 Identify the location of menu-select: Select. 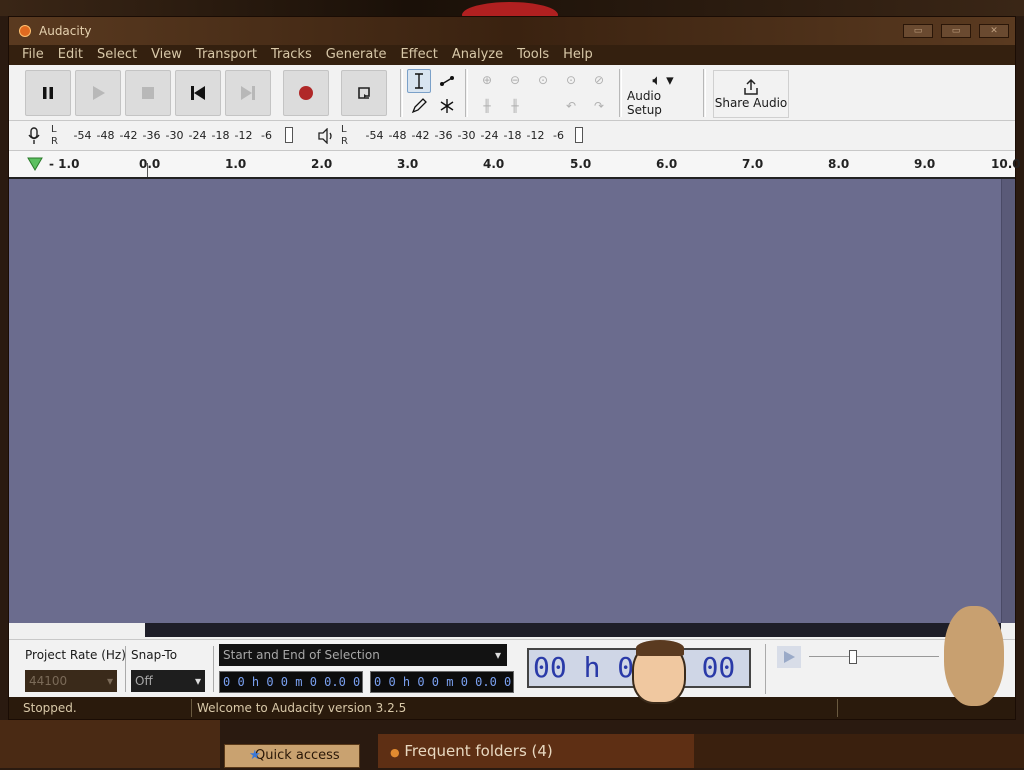
(117, 55).